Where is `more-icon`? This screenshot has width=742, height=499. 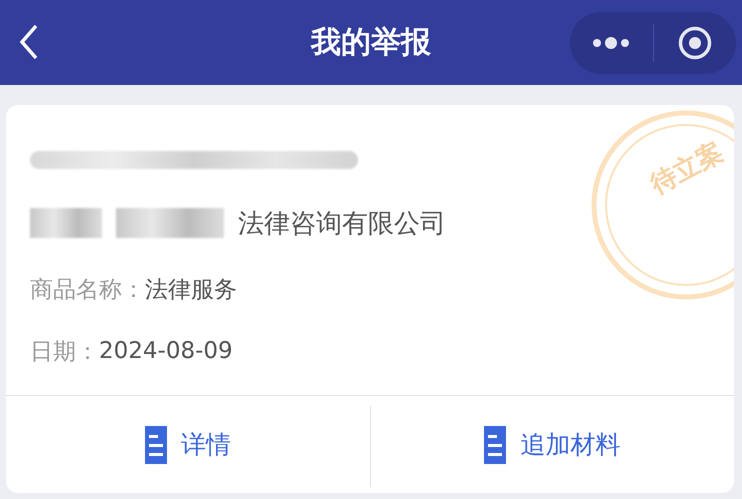 more-icon is located at coordinates (611, 43).